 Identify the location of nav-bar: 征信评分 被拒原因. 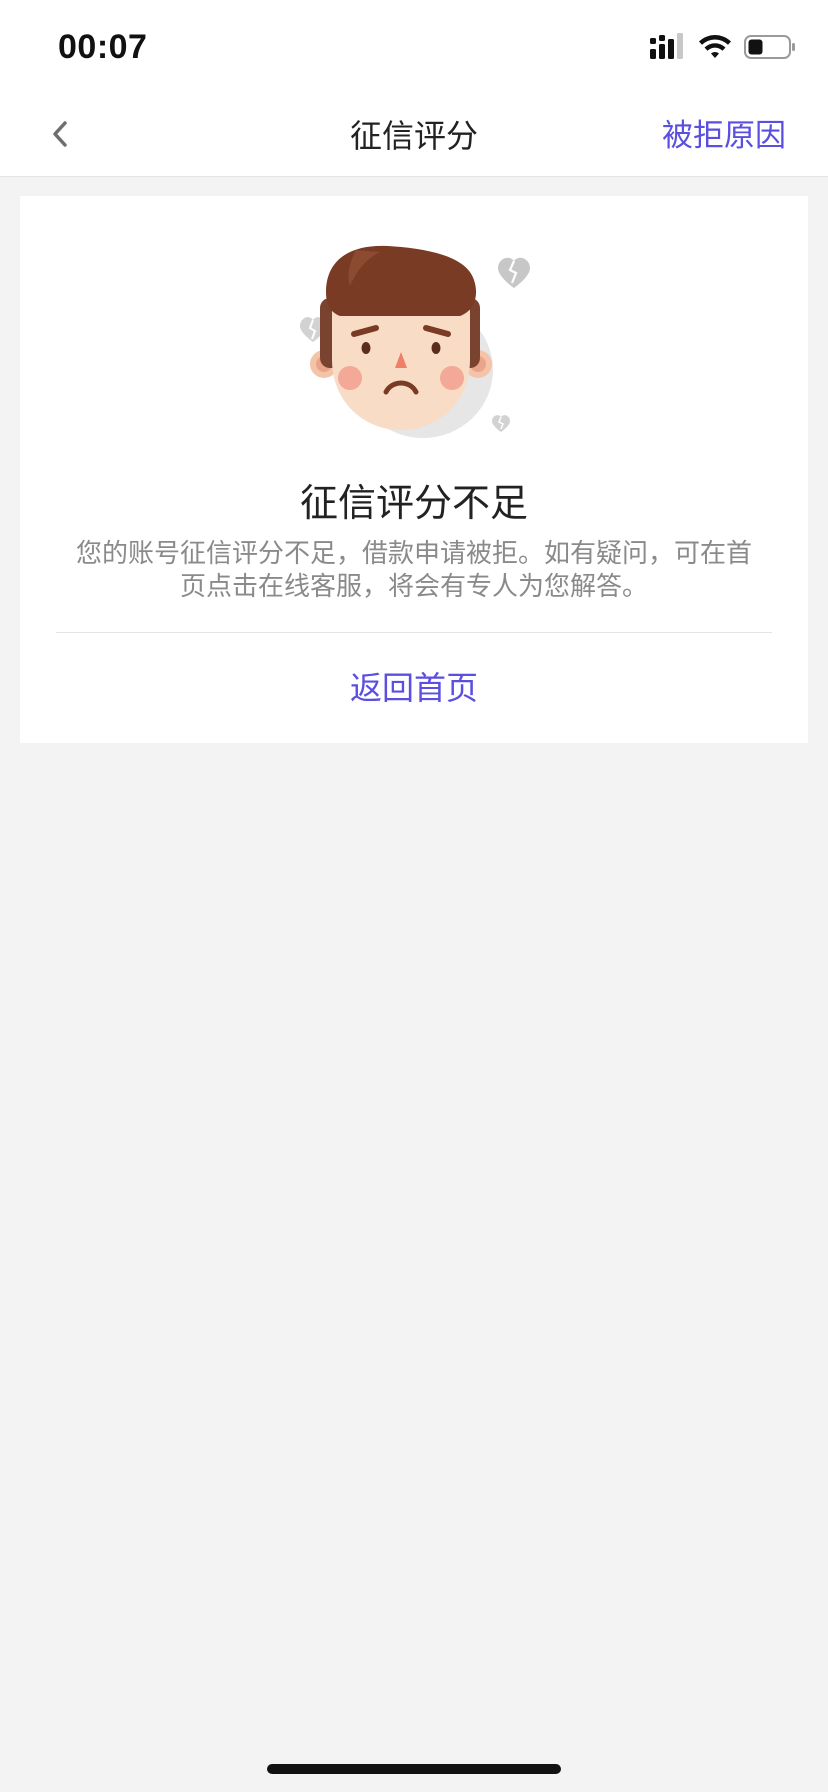
(414, 136).